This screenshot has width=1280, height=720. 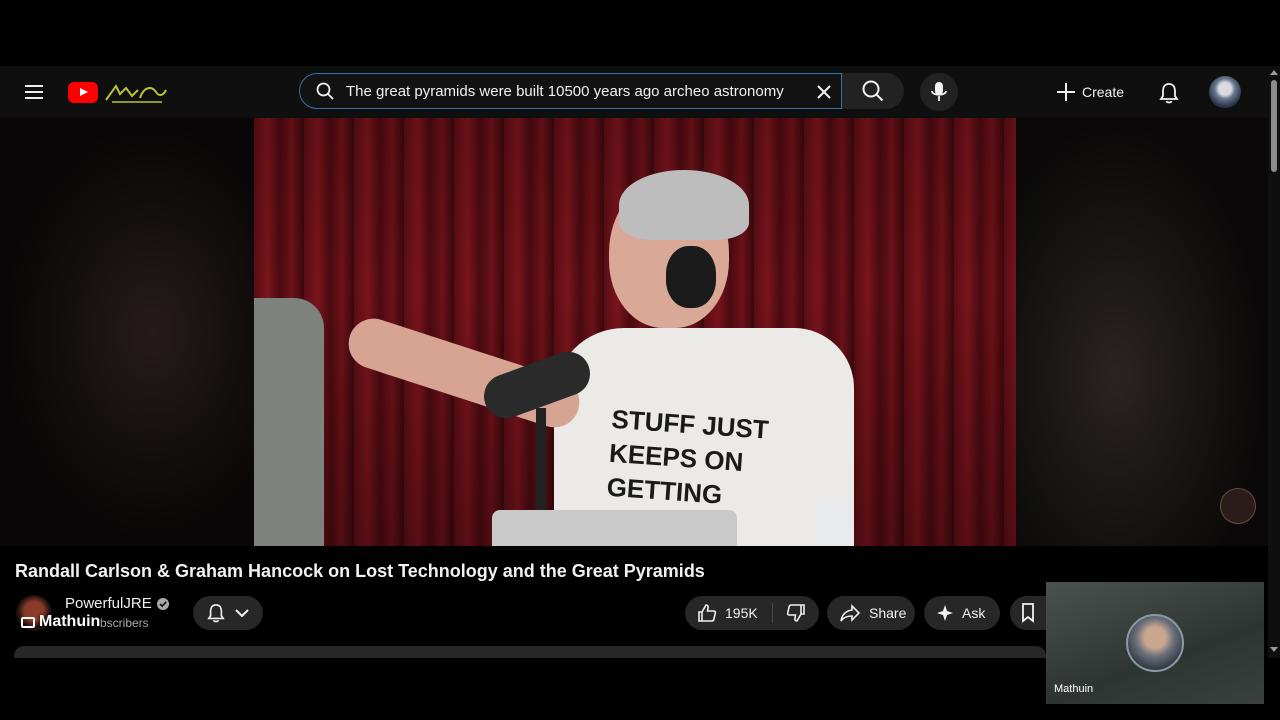 I want to click on bookmark-icon, so click(x=1028, y=613).